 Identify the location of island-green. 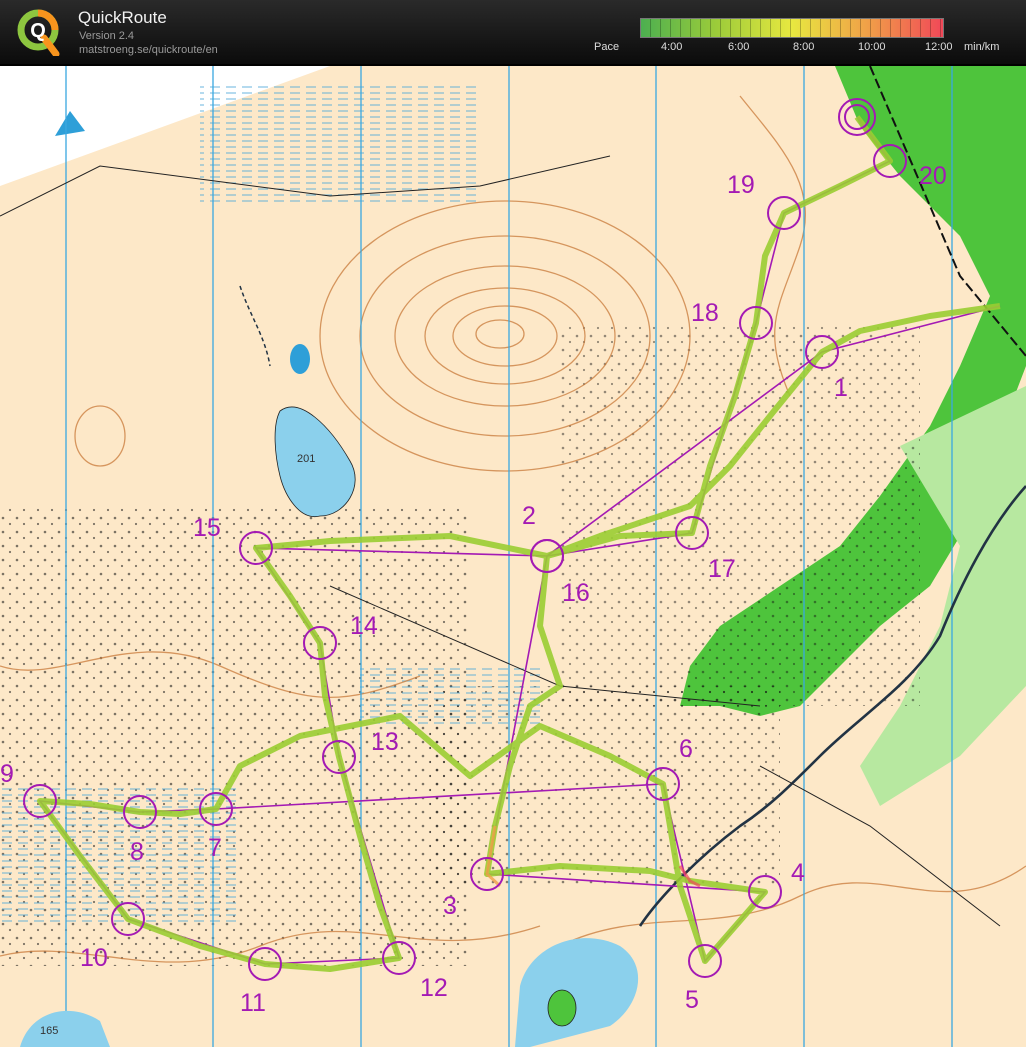
(562, 1008).